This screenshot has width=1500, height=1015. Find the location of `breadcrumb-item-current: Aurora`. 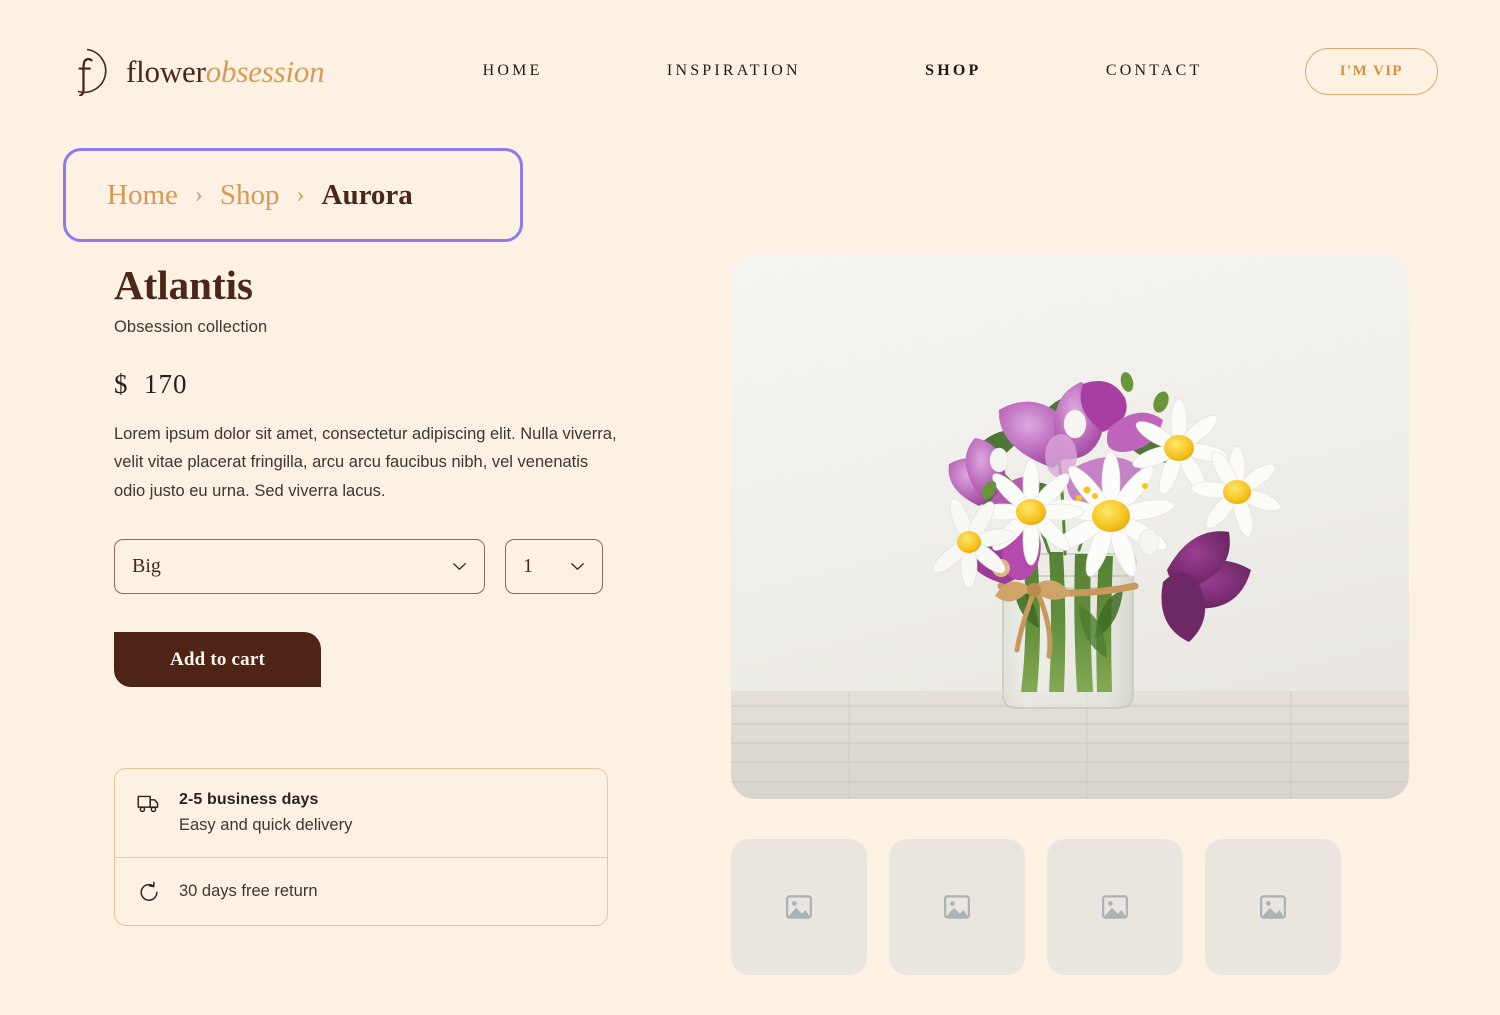

breadcrumb-item-current: Aurora is located at coordinates (367, 194).